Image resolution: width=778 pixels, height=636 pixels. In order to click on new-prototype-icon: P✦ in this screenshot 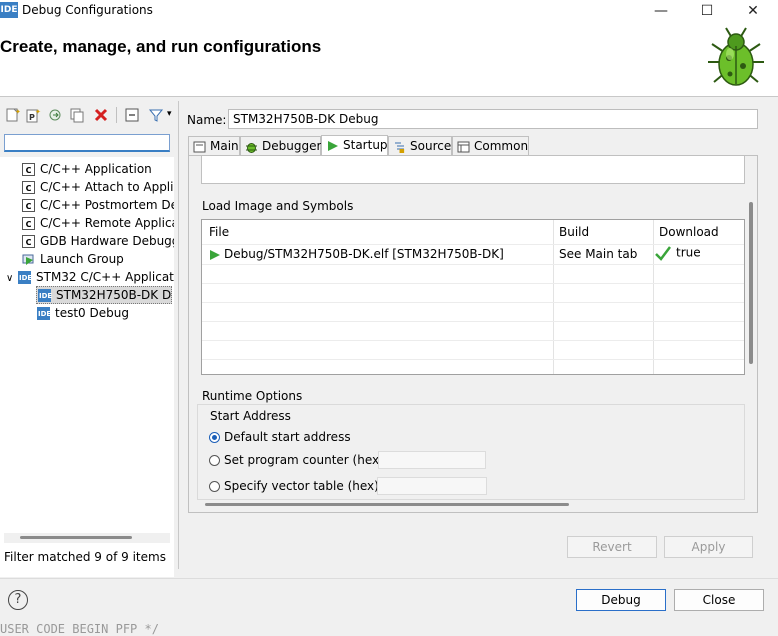, I will do `click(33, 115)`.